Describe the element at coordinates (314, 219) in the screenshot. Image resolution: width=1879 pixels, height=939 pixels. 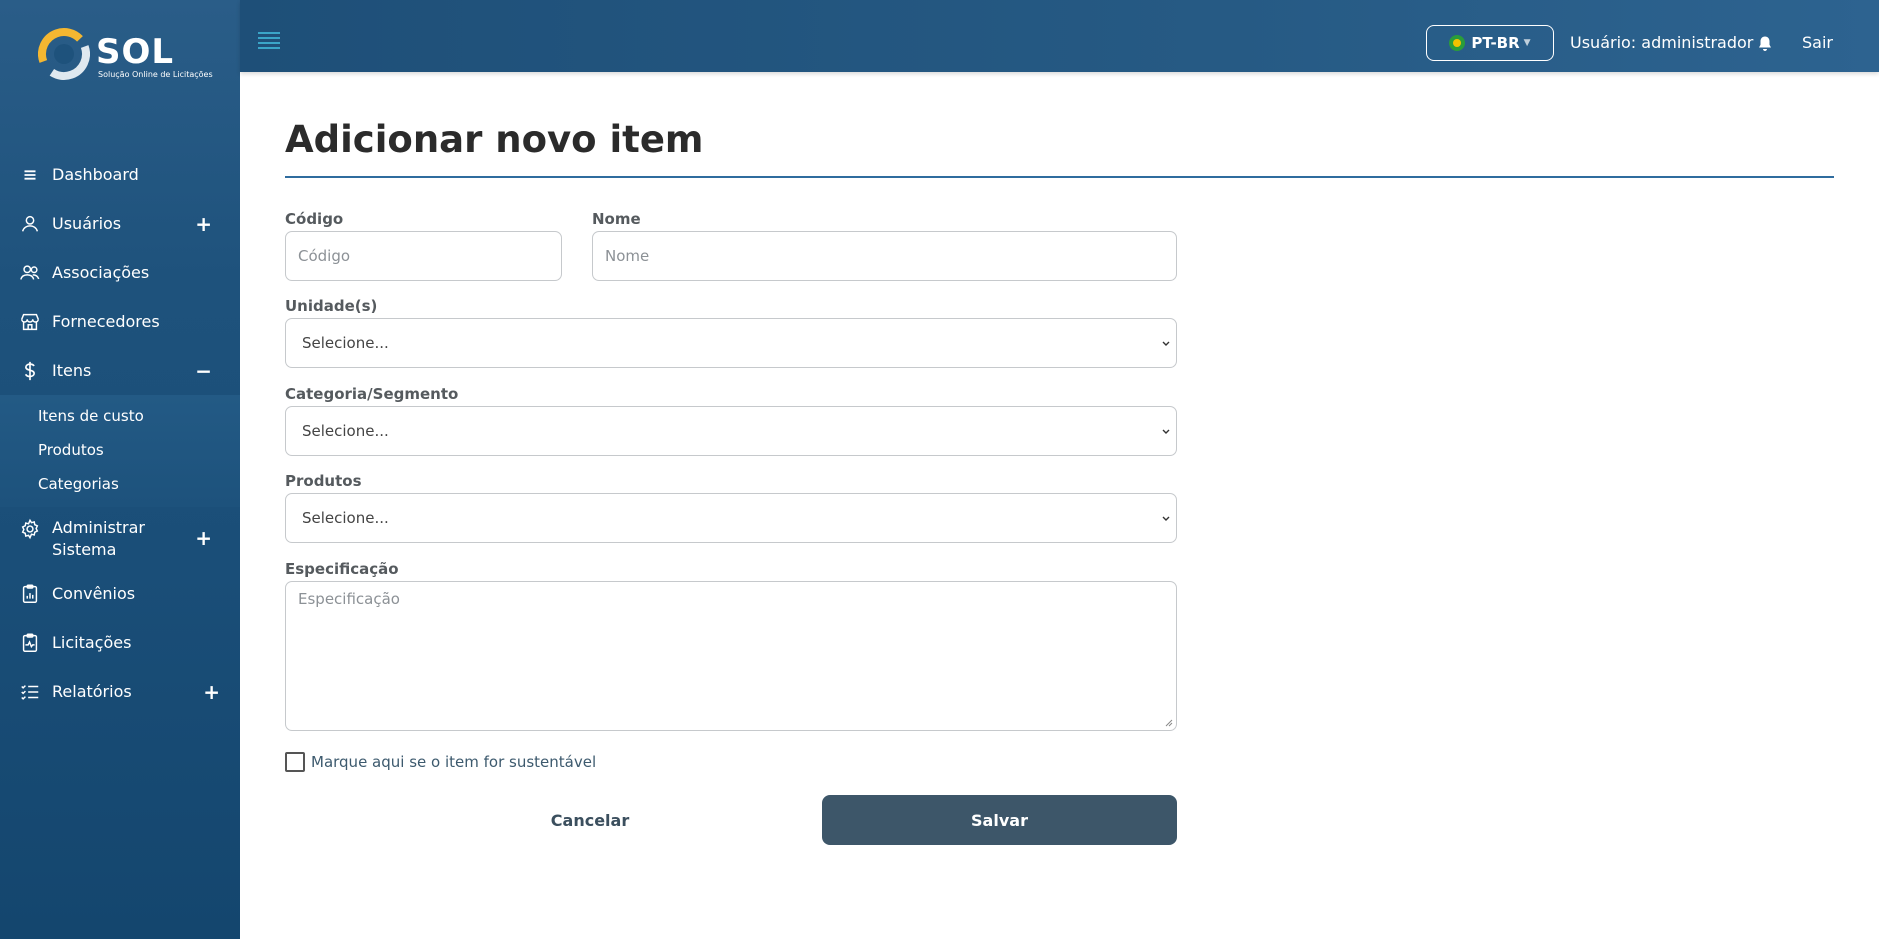
I see `codigo-label: Código` at that location.